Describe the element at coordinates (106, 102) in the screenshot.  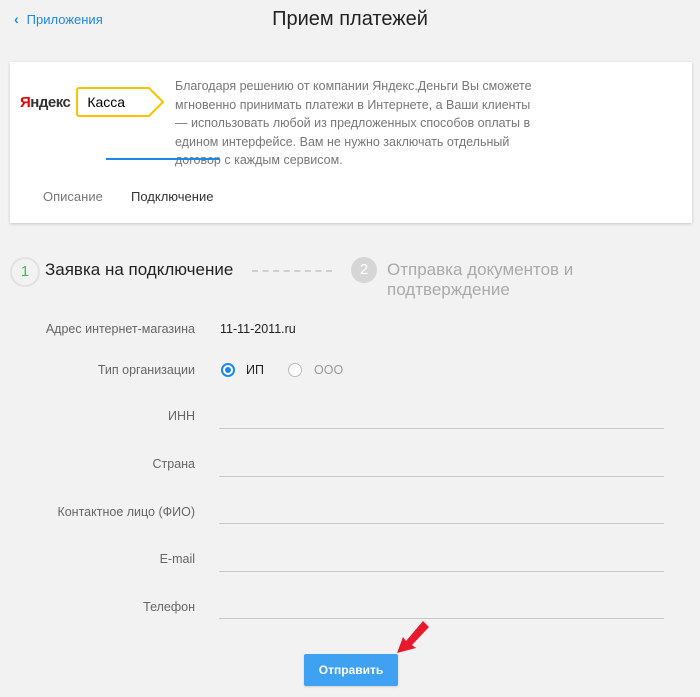
I see `logo-kassa-text: Касса` at that location.